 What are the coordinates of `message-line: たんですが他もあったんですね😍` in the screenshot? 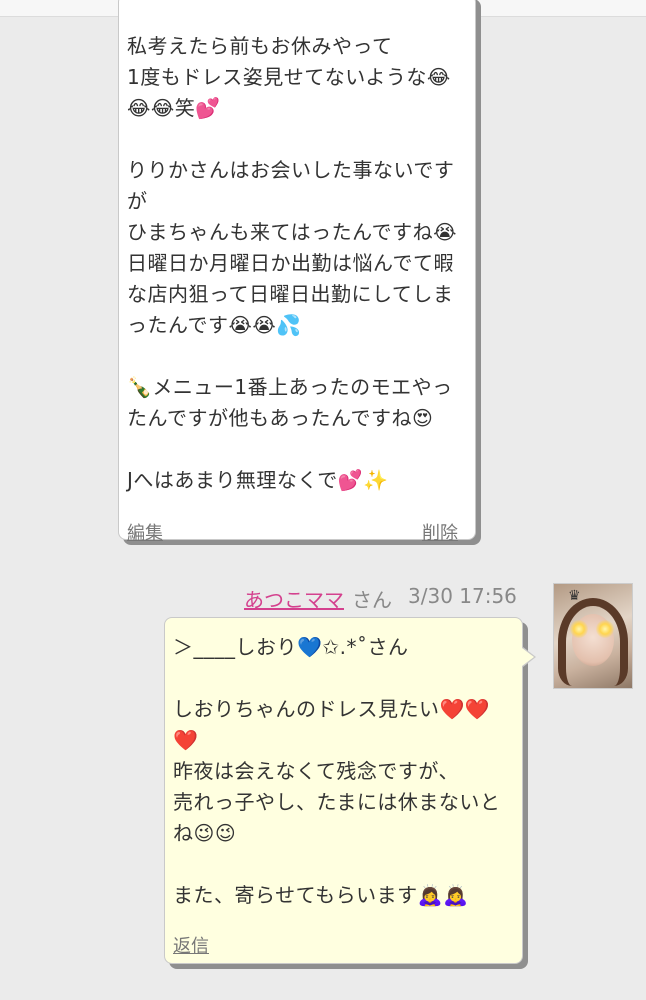 It's located at (280, 418).